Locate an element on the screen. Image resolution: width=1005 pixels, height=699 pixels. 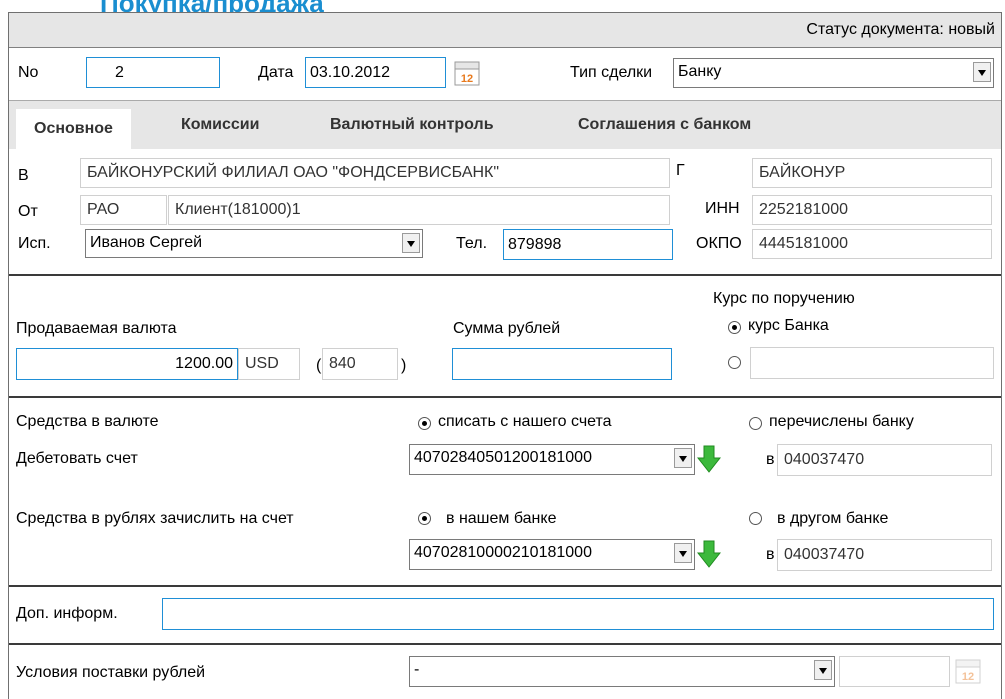
inn-field: 2252181000 is located at coordinates (872, 210).